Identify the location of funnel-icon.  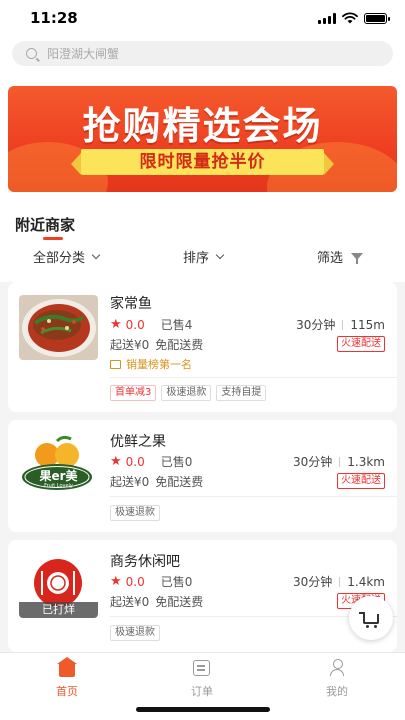
(357, 258).